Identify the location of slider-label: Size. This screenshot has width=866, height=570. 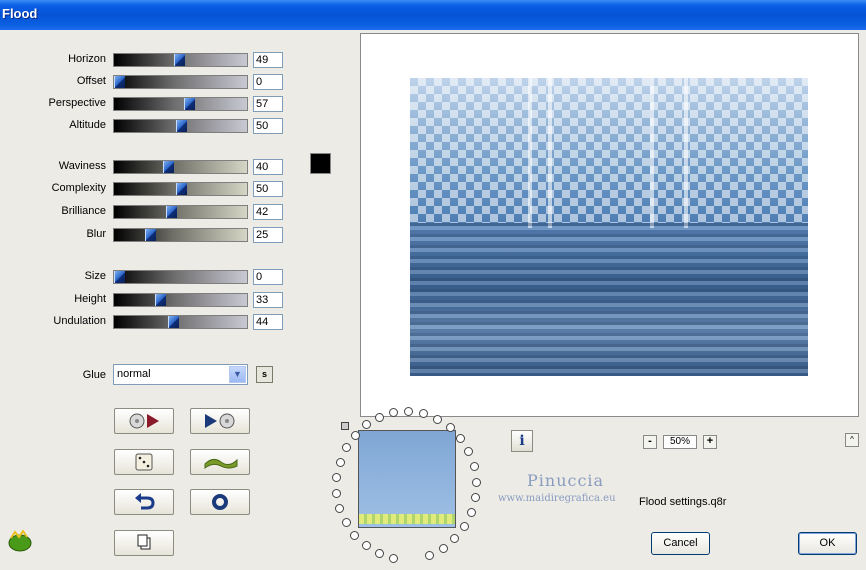
(95, 276).